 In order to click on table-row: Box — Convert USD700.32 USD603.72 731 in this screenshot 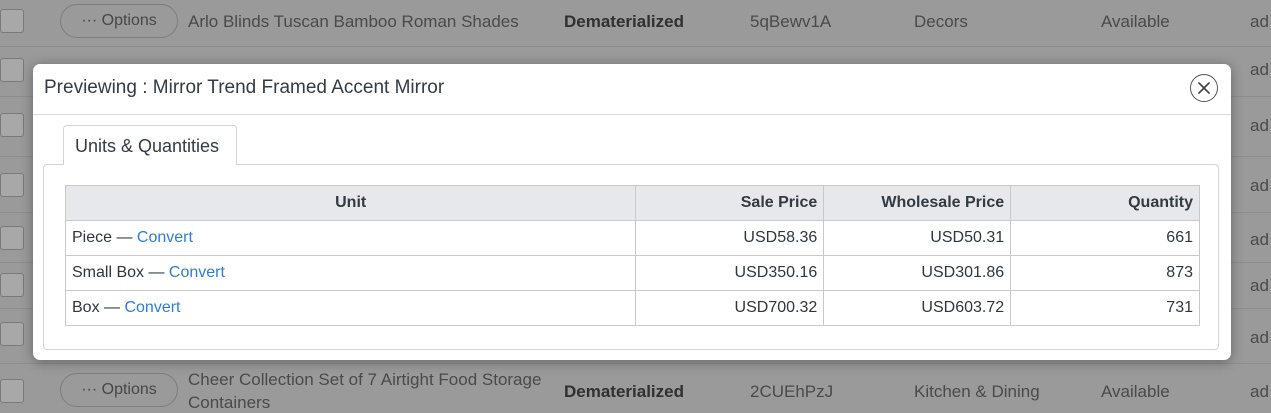, I will do `click(632, 308)`.